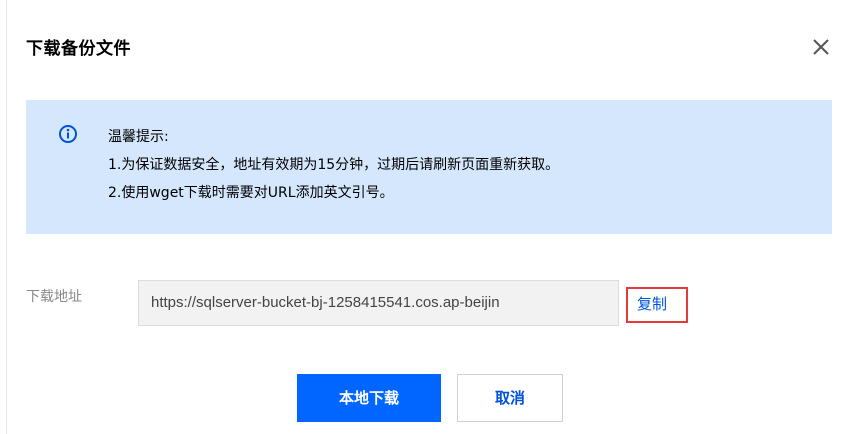  Describe the element at coordinates (138, 137) in the screenshot. I see `notice-heading: 温馨提示:` at that location.